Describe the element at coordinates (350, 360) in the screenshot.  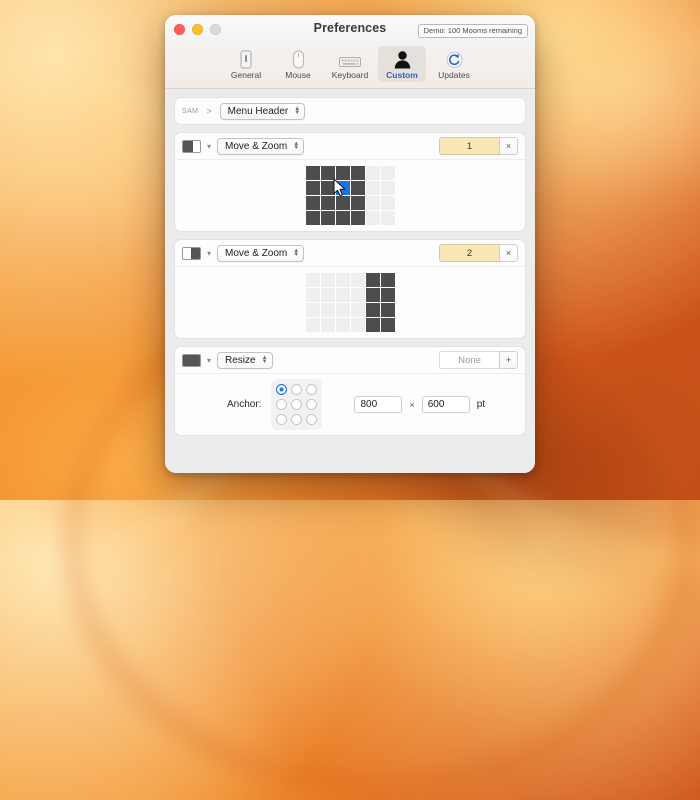
I see `action-3-row: ▾ Resize ▲ ▼ None +` at that location.